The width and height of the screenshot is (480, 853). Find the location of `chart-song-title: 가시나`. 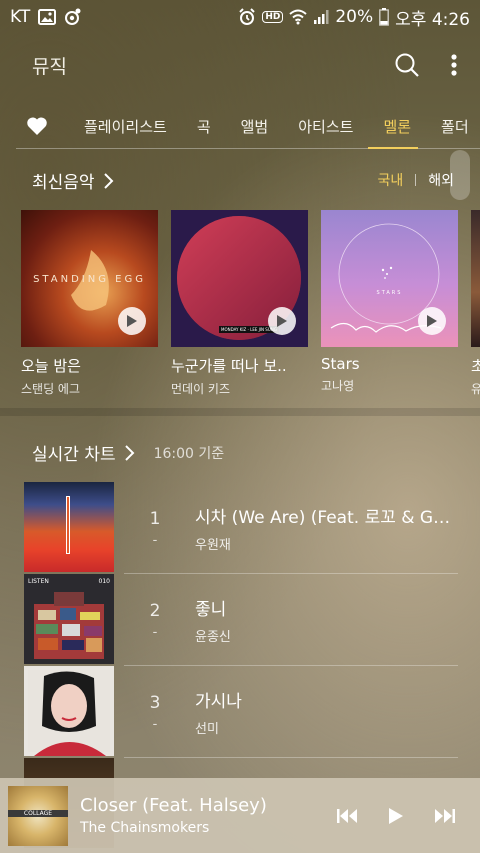

chart-song-title: 가시나 is located at coordinates (218, 702).